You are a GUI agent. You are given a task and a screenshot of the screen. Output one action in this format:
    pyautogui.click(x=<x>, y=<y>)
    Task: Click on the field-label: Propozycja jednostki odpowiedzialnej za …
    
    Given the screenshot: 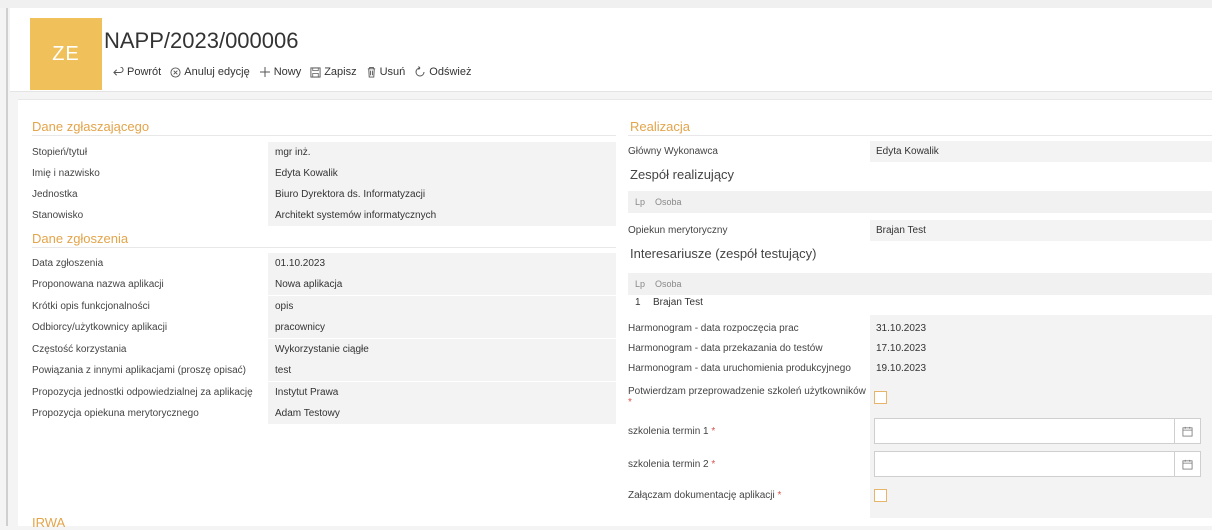 What is the action you would take?
    pyautogui.click(x=142, y=392)
    